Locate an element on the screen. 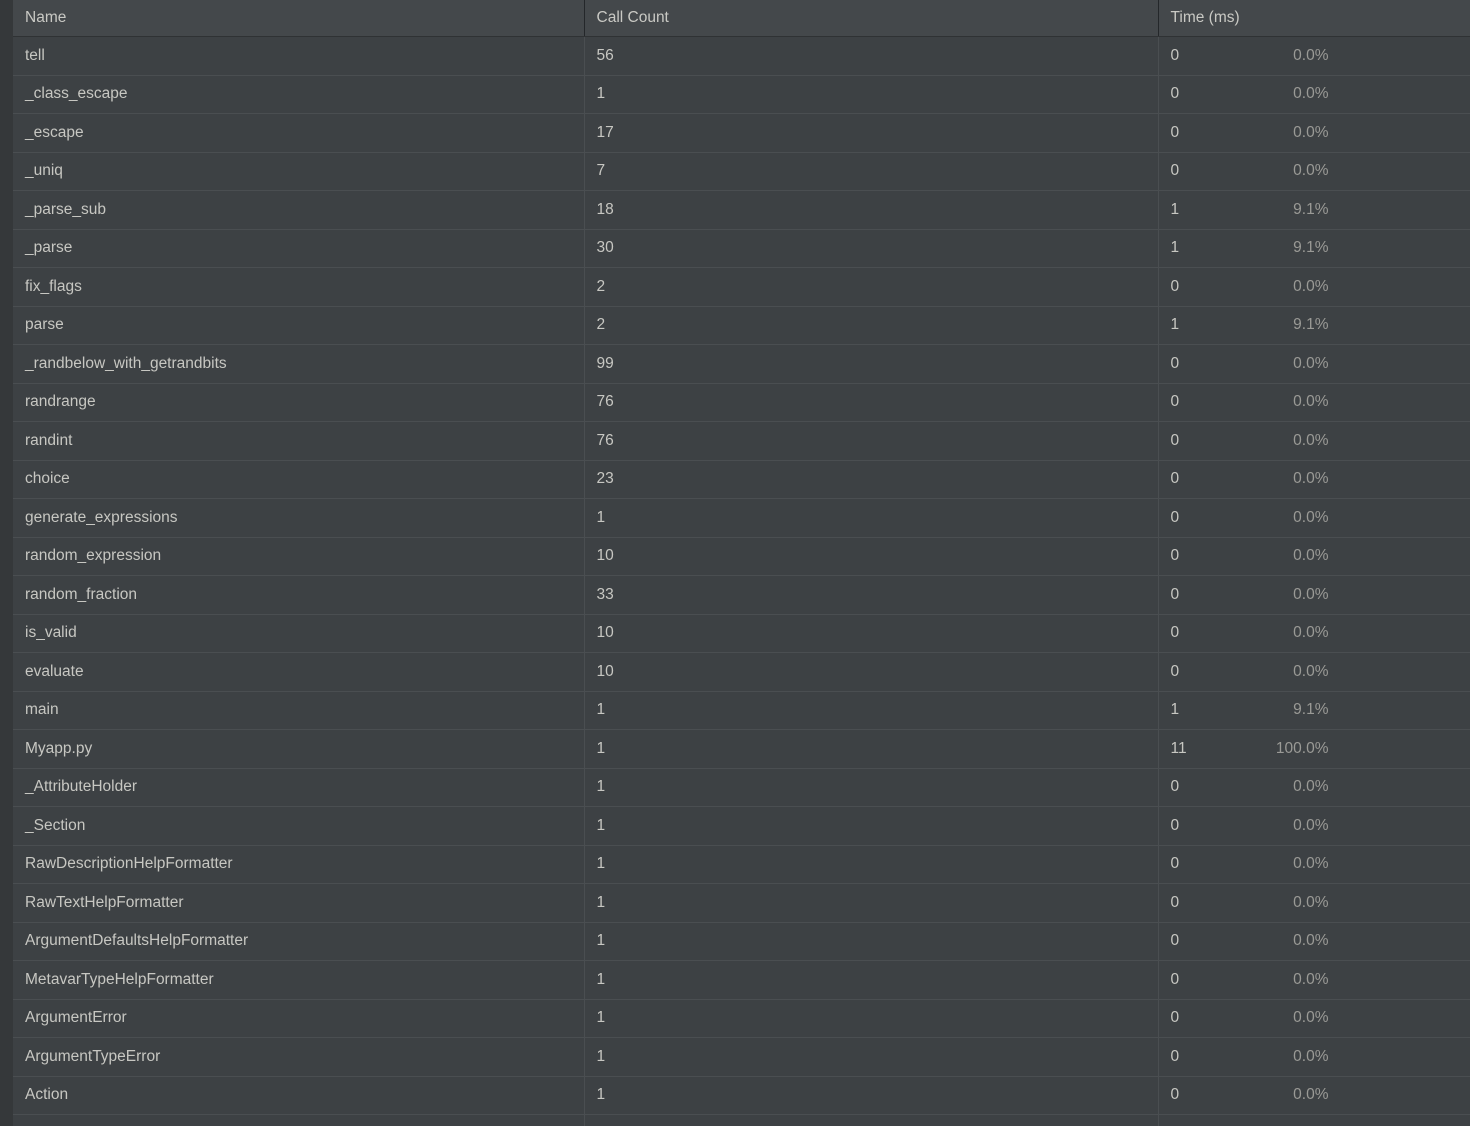 The image size is (1470, 1126). table-row: _randbelow_with_getrandbits 99 0 0.0% is located at coordinates (741, 364).